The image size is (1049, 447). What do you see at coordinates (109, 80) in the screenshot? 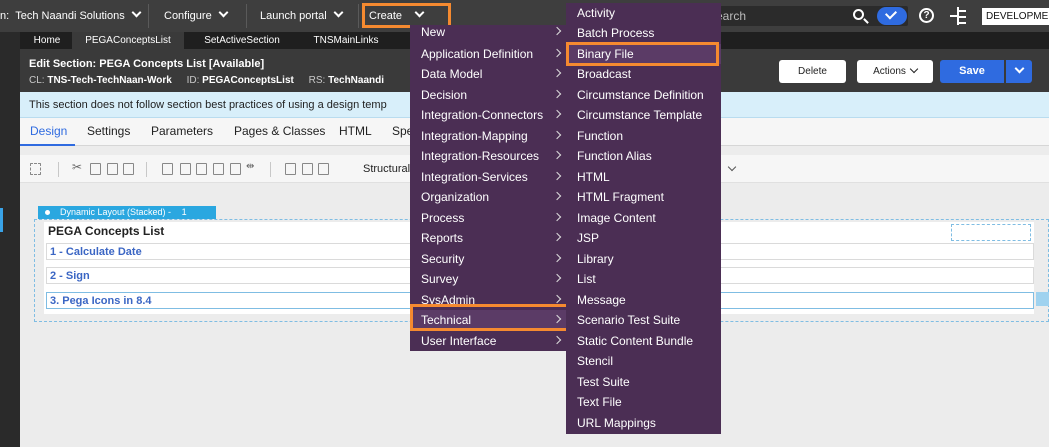
I see `cl-value: TNS-Tech-TechNaan-Work` at bounding box center [109, 80].